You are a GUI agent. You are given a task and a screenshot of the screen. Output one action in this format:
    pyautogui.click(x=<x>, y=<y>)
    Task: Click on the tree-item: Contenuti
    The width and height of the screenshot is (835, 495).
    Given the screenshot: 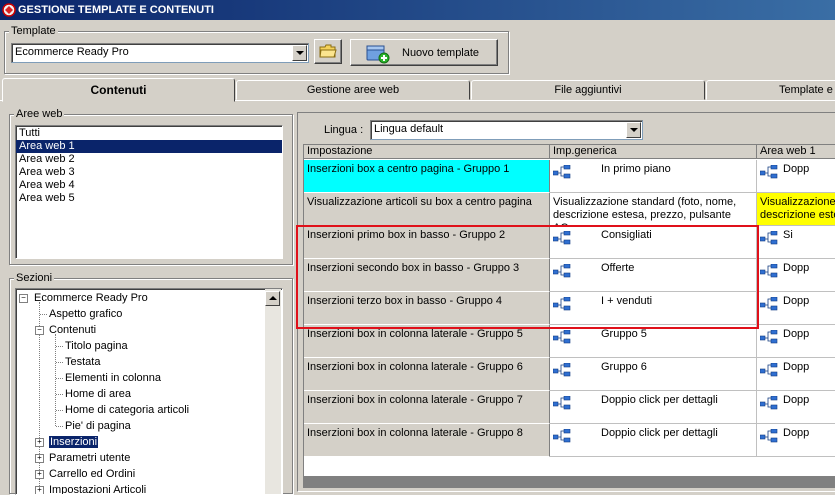 What is the action you would take?
    pyautogui.click(x=72, y=330)
    